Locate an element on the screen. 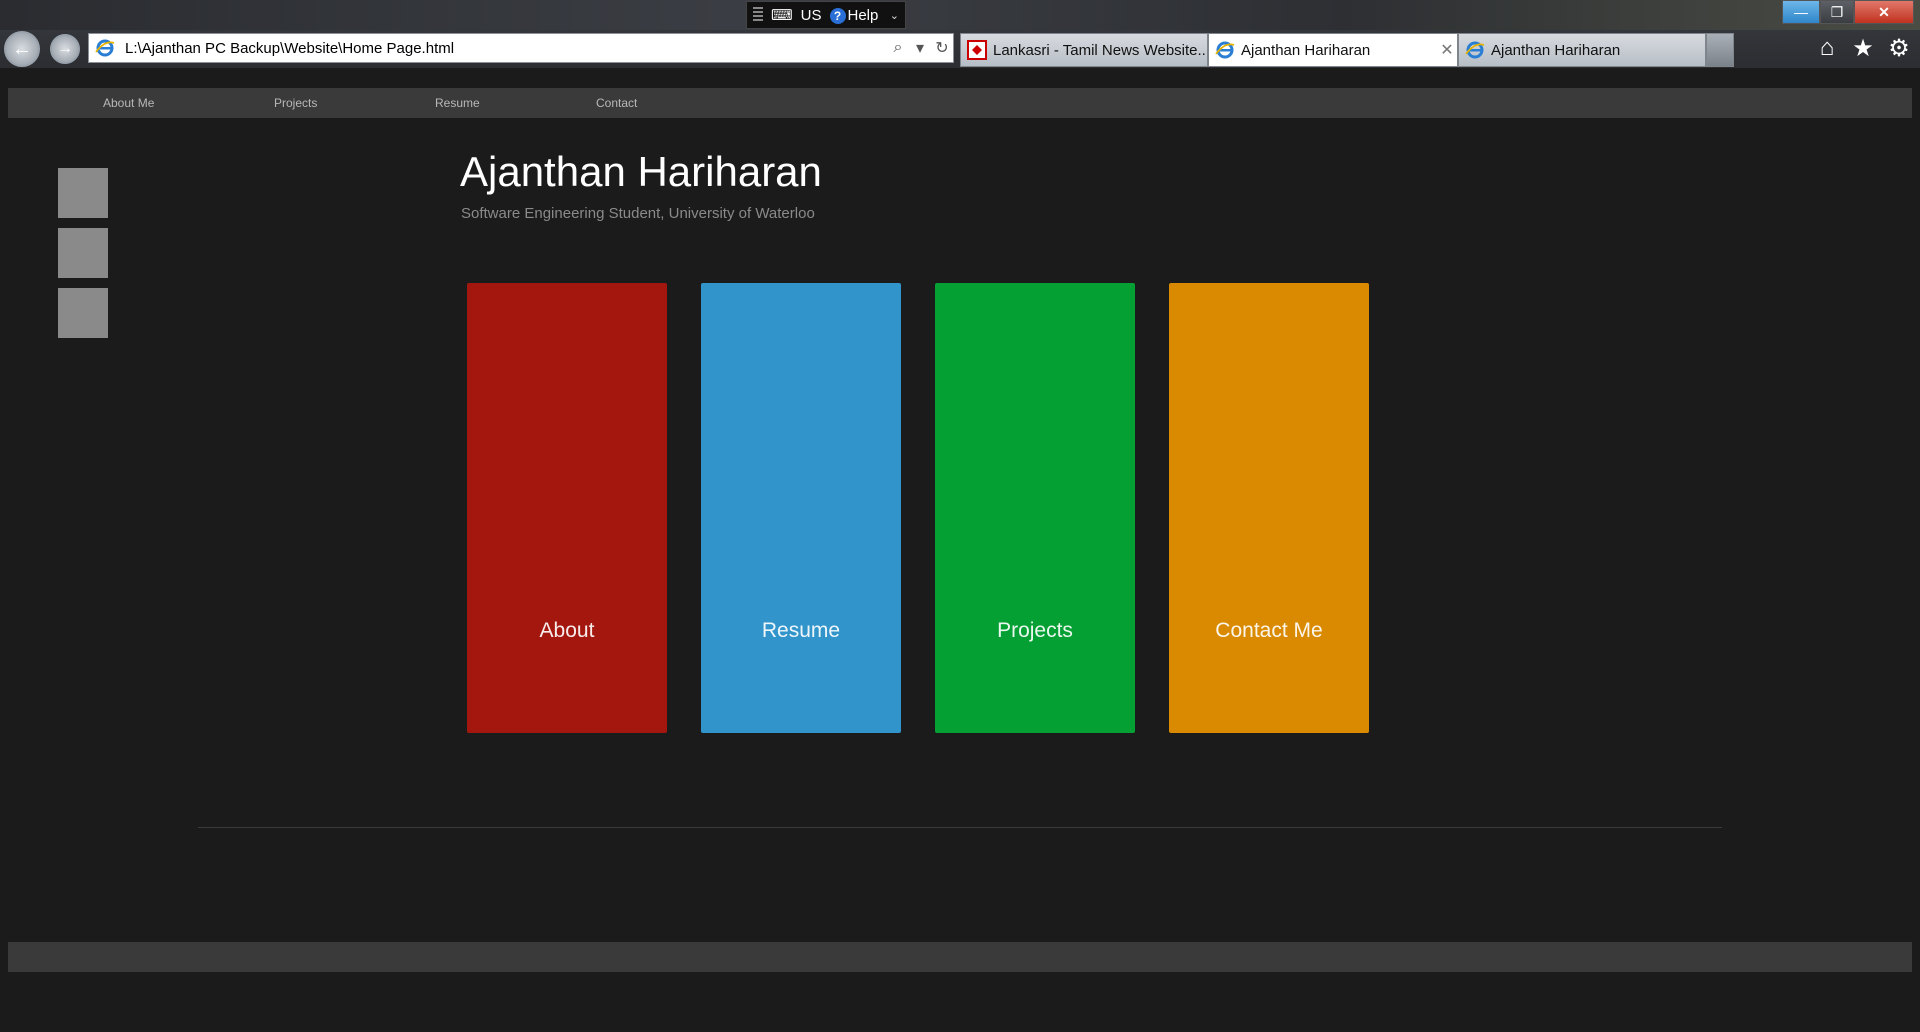 The width and height of the screenshot is (1920, 1032). forward-button: → is located at coordinates (65, 49).